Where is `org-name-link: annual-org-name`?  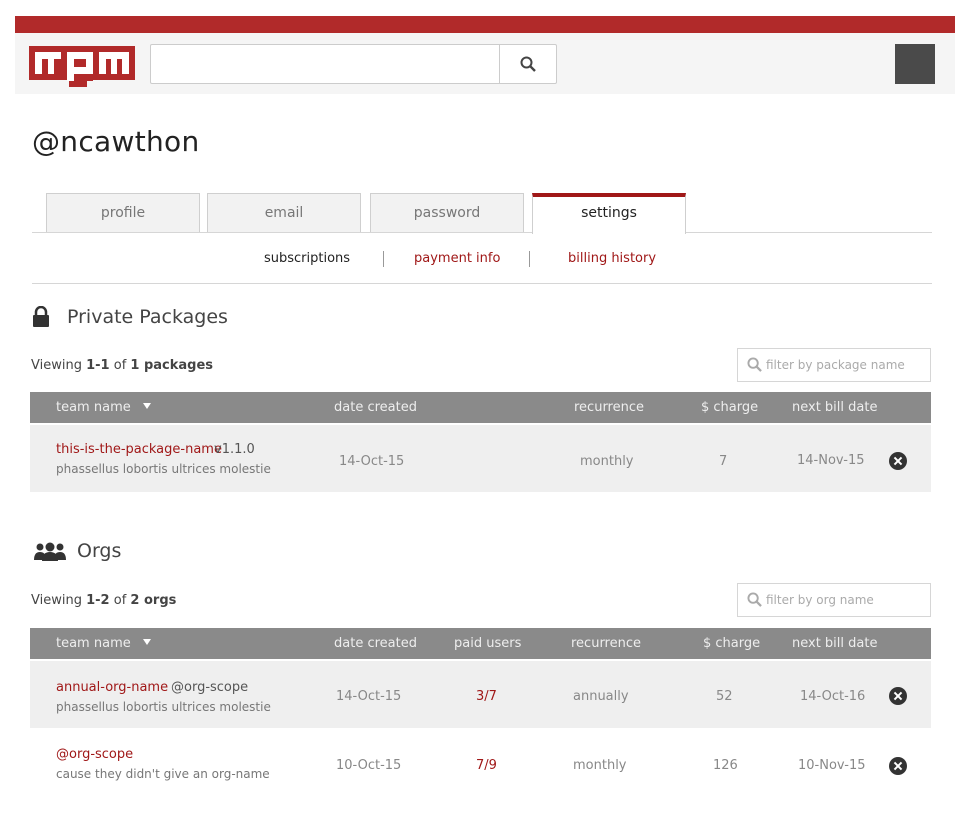 org-name-link: annual-org-name is located at coordinates (112, 687).